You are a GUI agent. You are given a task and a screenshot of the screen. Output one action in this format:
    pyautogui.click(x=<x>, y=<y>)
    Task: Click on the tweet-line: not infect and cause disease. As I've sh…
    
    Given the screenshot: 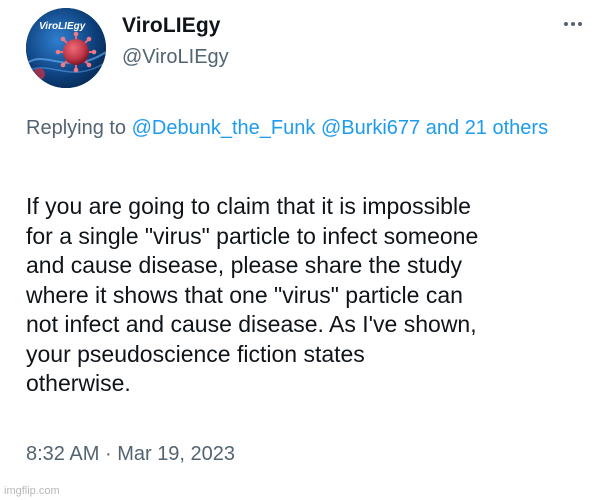 What is the action you would take?
    pyautogui.click(x=251, y=324)
    